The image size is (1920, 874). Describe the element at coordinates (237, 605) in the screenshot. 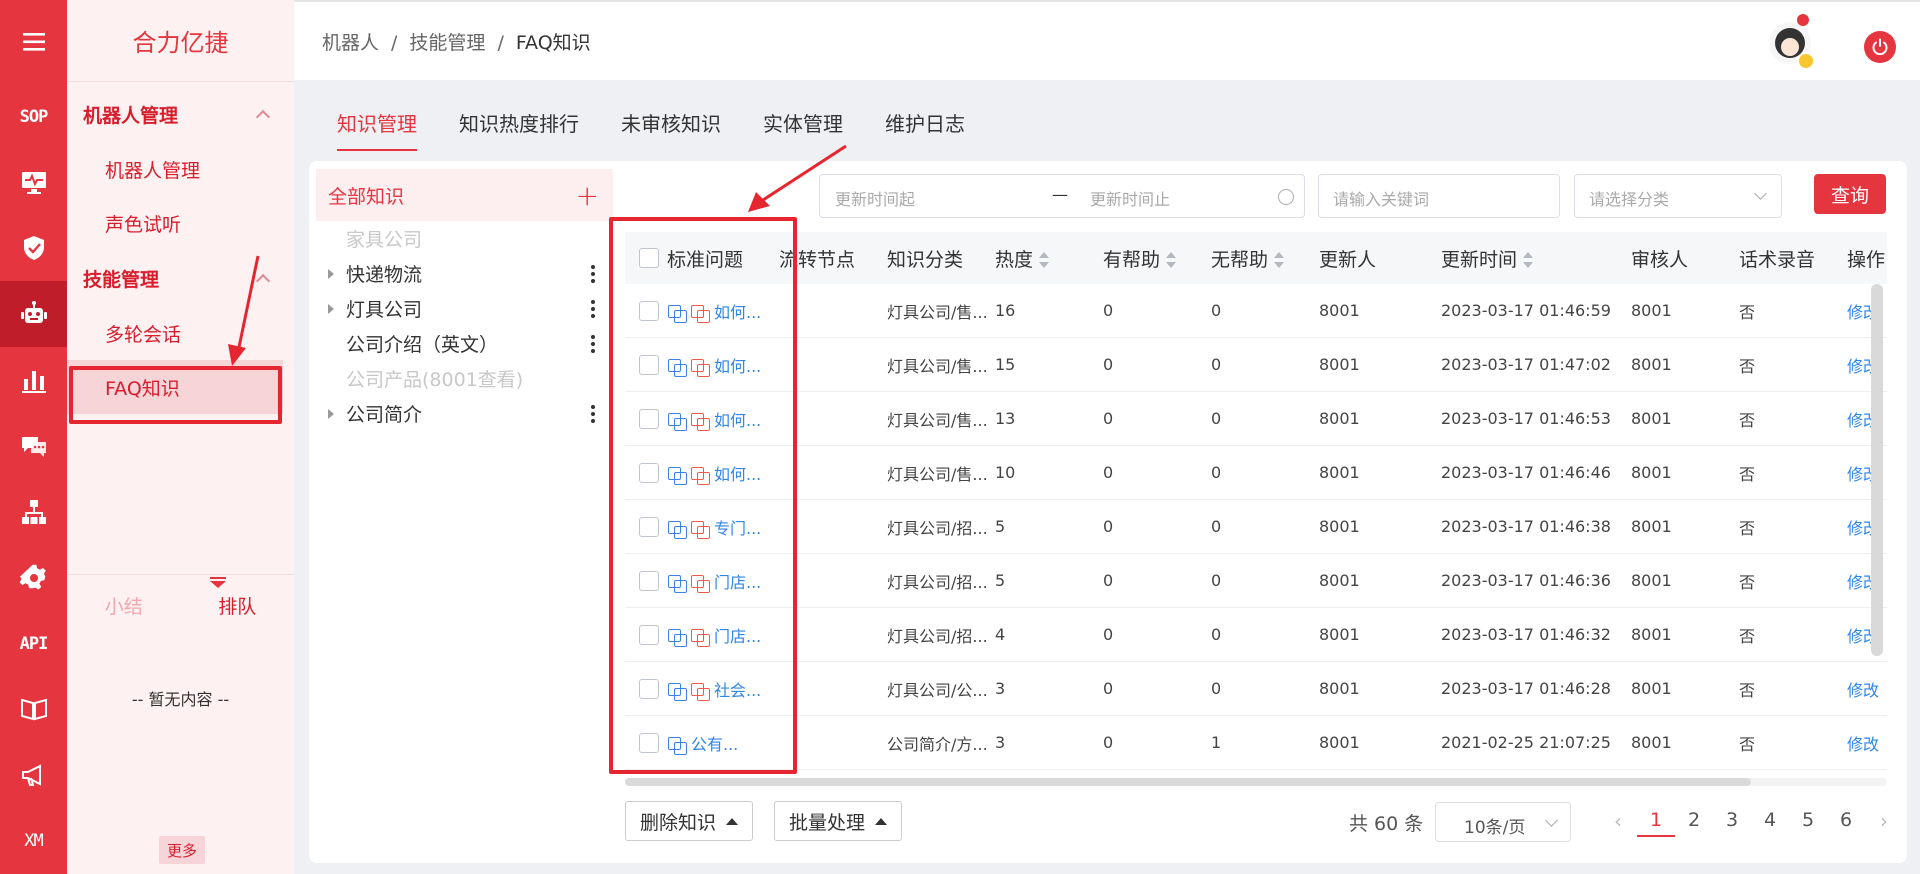

I see `tab-queue: 排队` at that location.